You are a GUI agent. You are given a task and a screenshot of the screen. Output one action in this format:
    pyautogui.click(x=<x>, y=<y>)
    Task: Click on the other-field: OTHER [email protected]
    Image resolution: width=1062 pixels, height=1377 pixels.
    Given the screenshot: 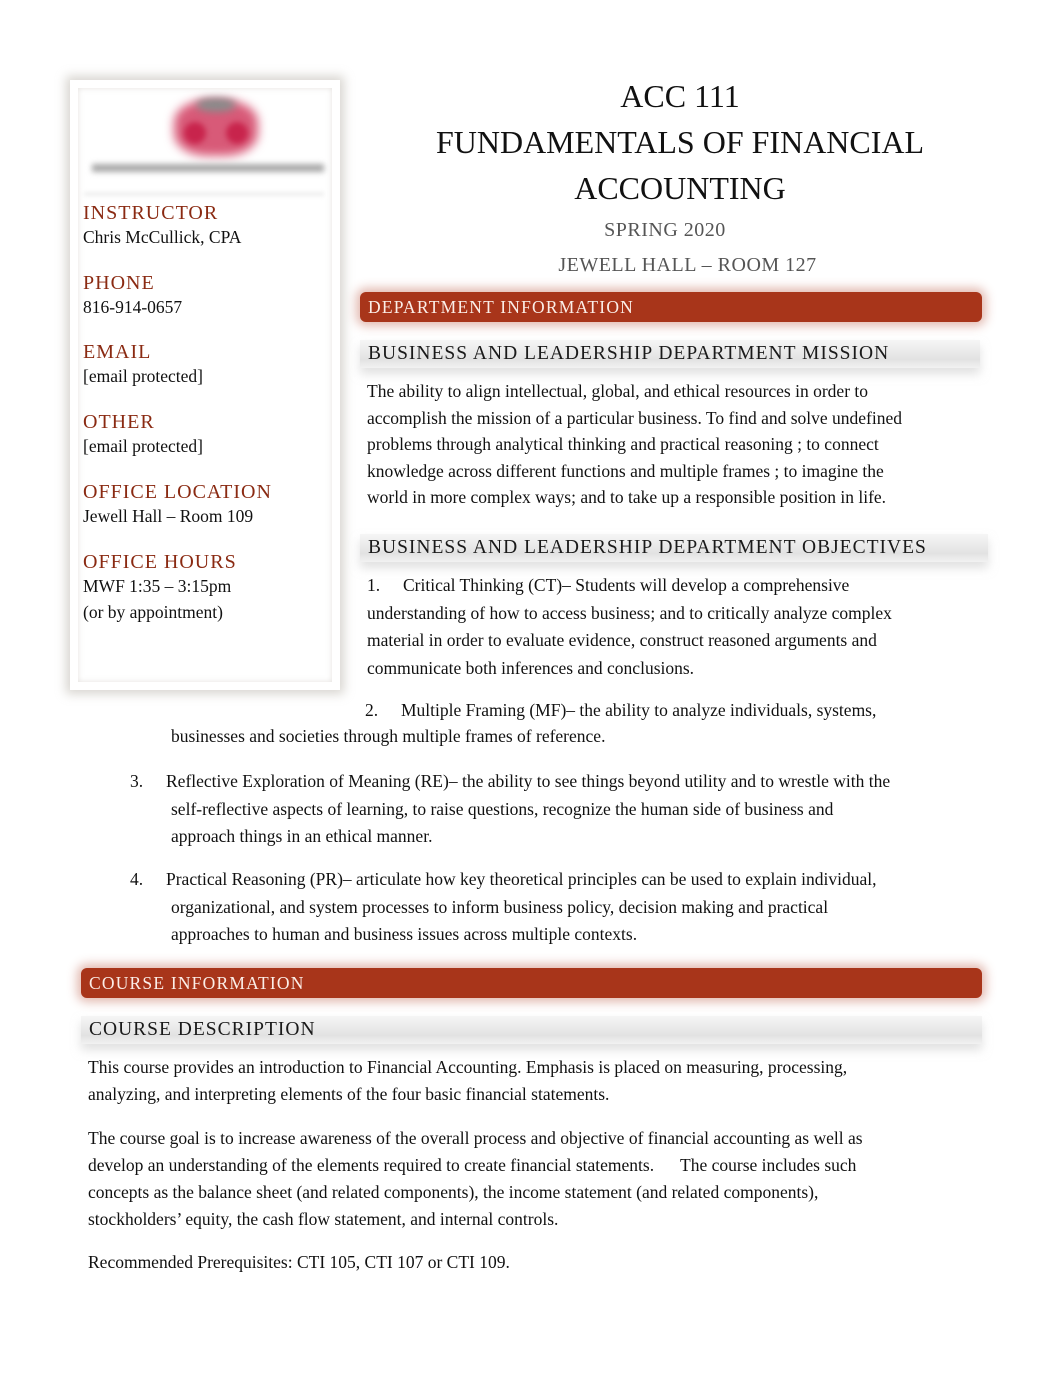 What is the action you would take?
    pyautogui.click(x=143, y=434)
    